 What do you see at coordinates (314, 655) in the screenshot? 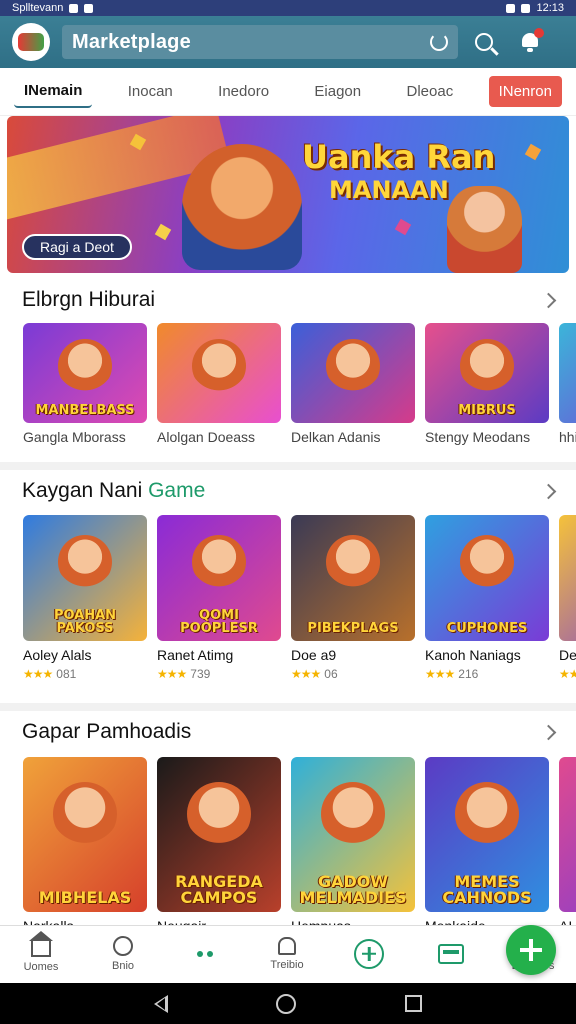
I see `game-title: Doe a9` at bounding box center [314, 655].